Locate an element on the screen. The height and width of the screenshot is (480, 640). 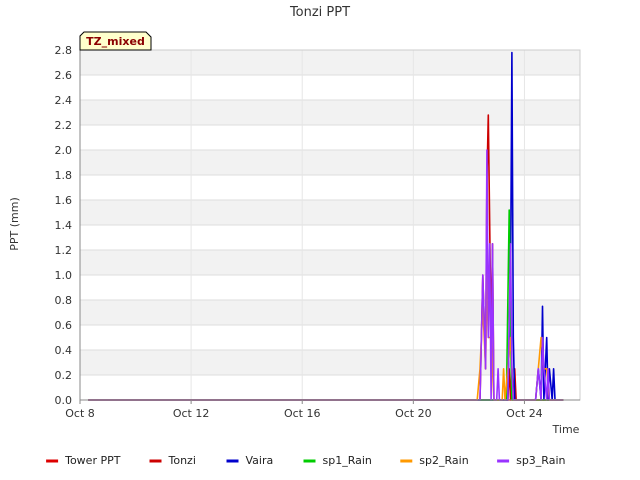
y-tick-label: 1.2 is located at coordinates (64, 250).